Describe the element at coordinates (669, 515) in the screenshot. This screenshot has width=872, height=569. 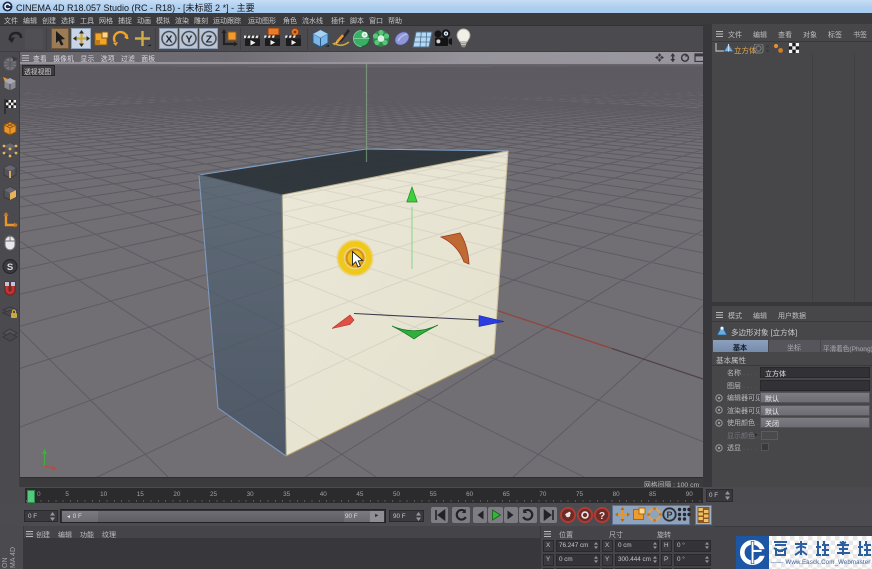
I see `svg-text: P` at that location.